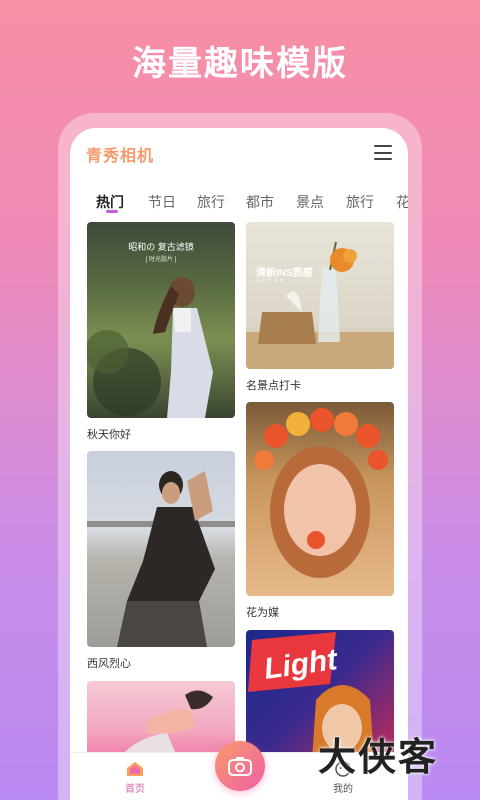  What do you see at coordinates (402, 202) in the screenshot?
I see `tab-flower: 花` at bounding box center [402, 202].